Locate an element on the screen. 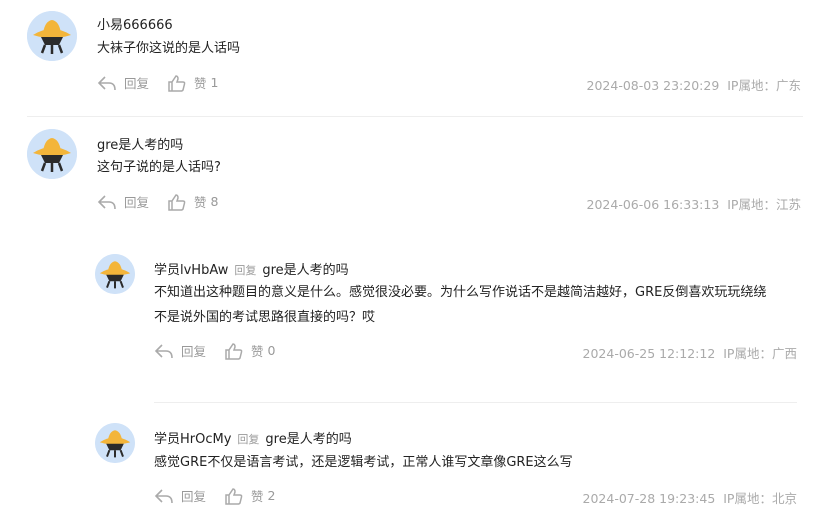  timestamp: 2024-06-25 12:12:12 is located at coordinates (649, 353).